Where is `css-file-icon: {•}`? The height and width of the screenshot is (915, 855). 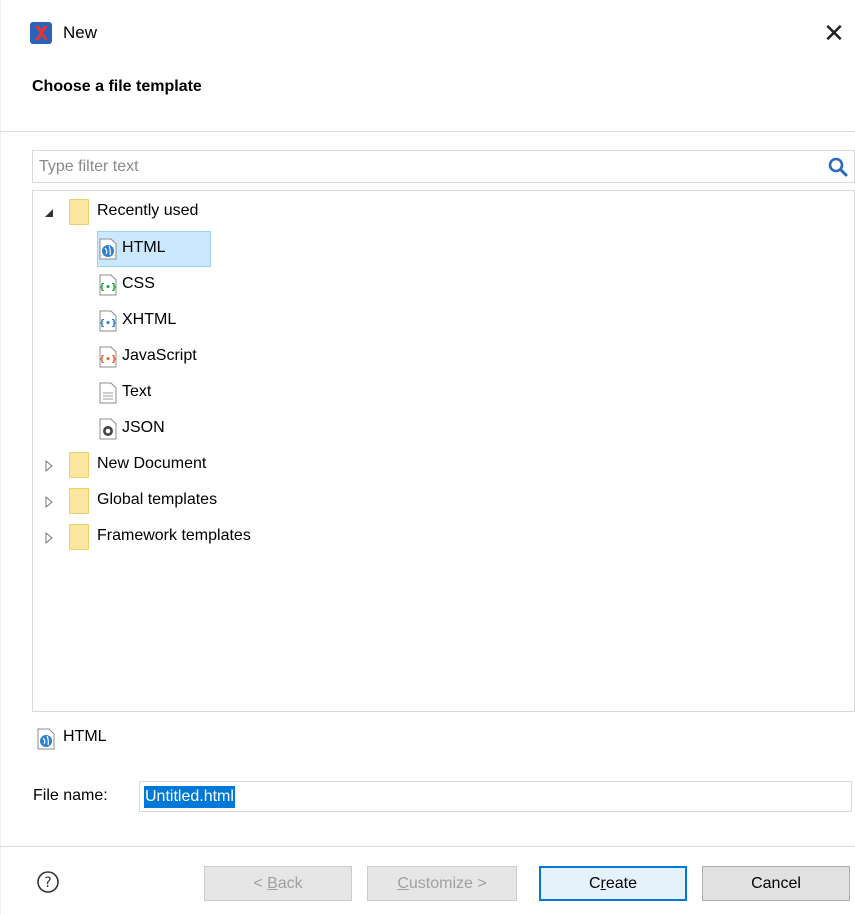 css-file-icon: {•} is located at coordinates (108, 285).